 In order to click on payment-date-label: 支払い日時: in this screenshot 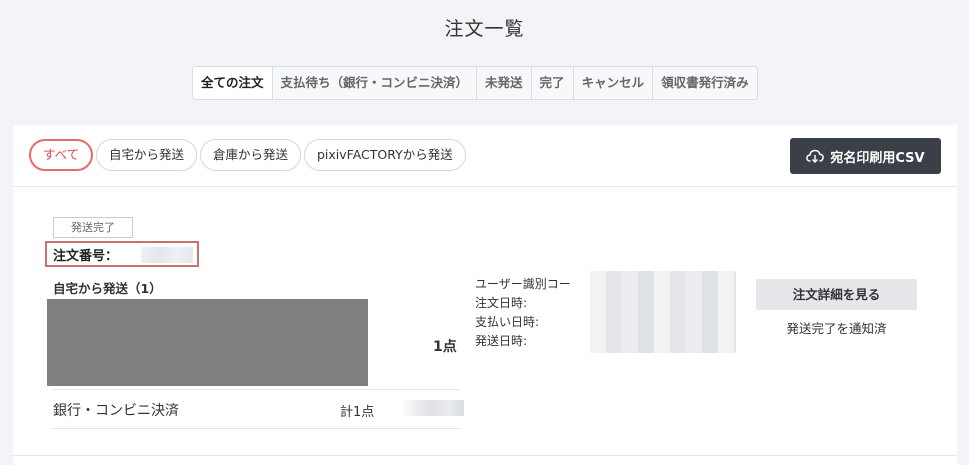, I will do `click(507, 322)`.